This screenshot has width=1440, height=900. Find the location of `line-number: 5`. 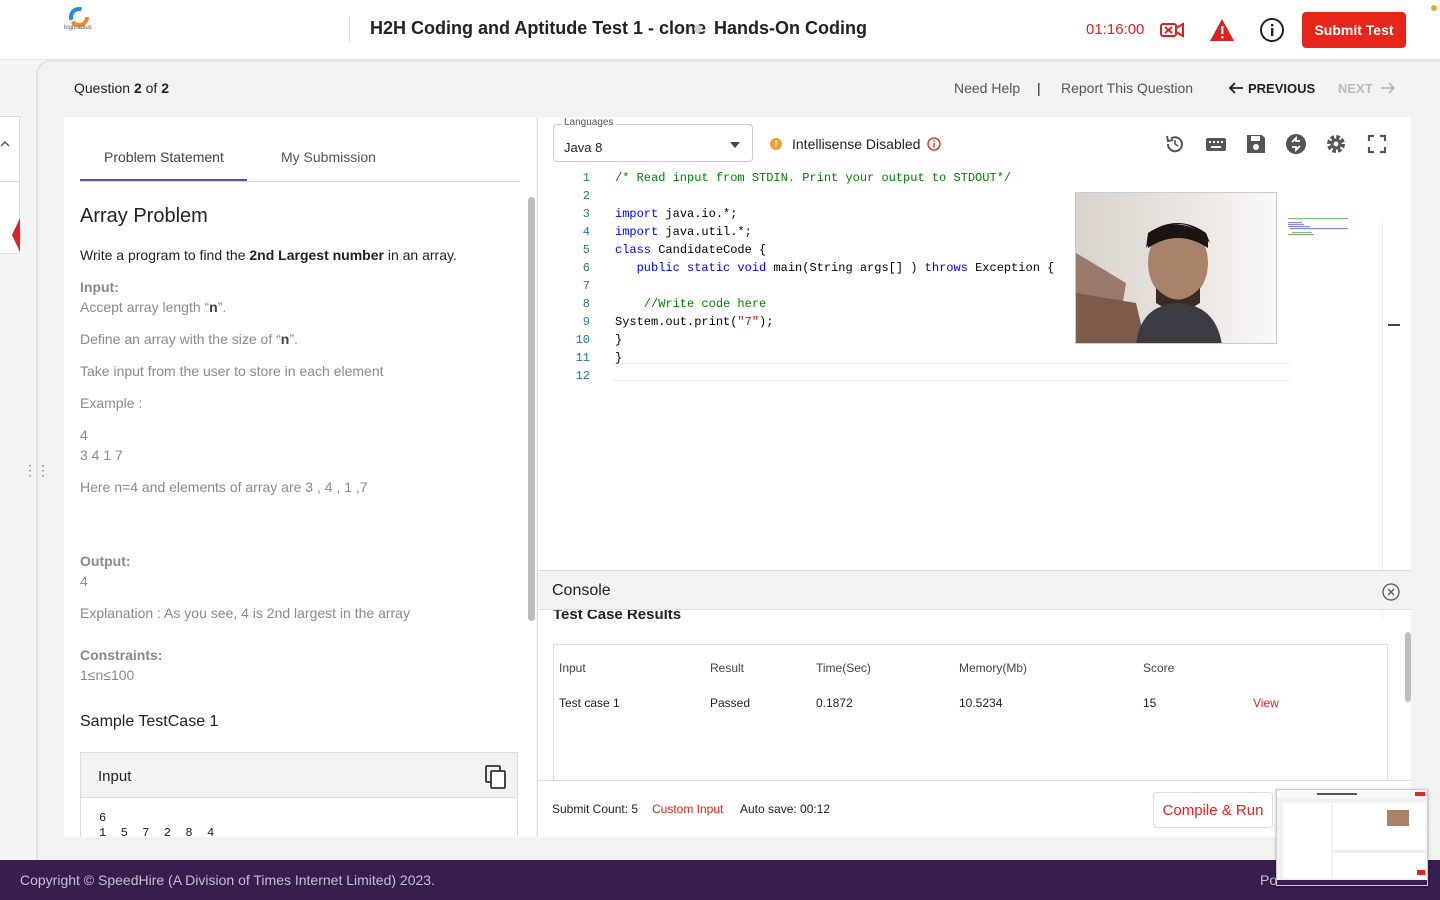

line-number: 5 is located at coordinates (586, 250).